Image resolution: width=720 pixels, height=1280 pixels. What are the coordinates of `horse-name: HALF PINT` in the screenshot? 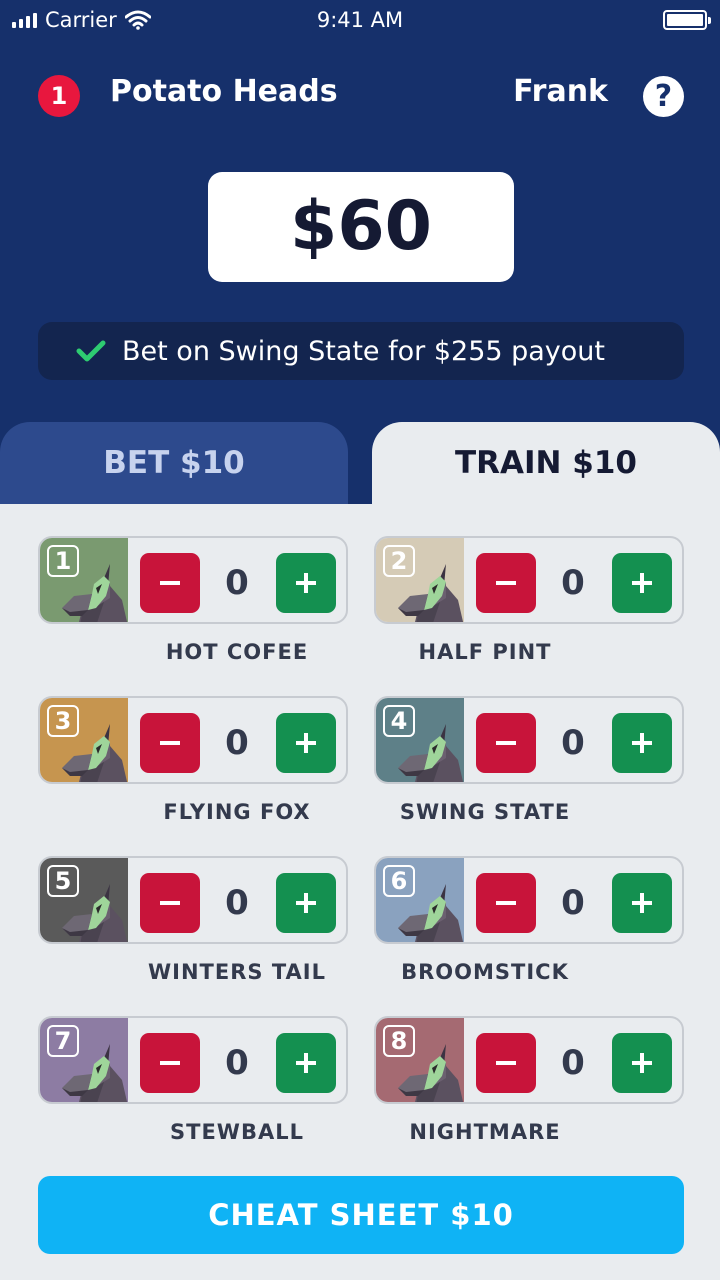 It's located at (485, 652).